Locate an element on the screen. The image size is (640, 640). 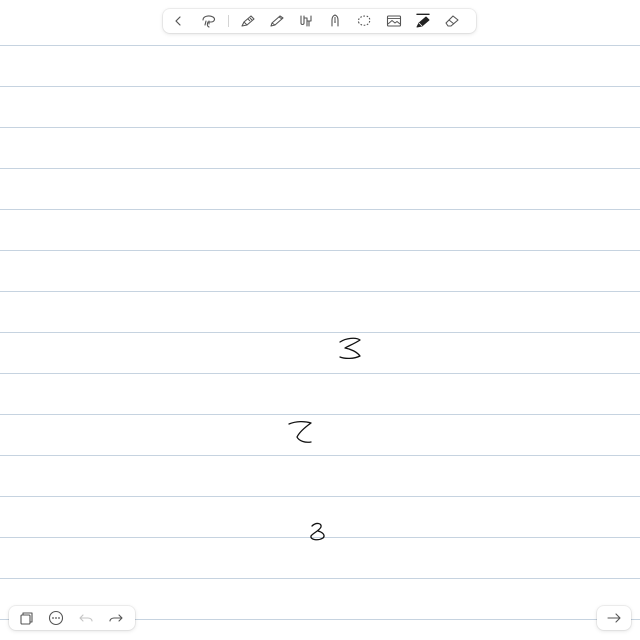
image-icon is located at coordinates (394, 21).